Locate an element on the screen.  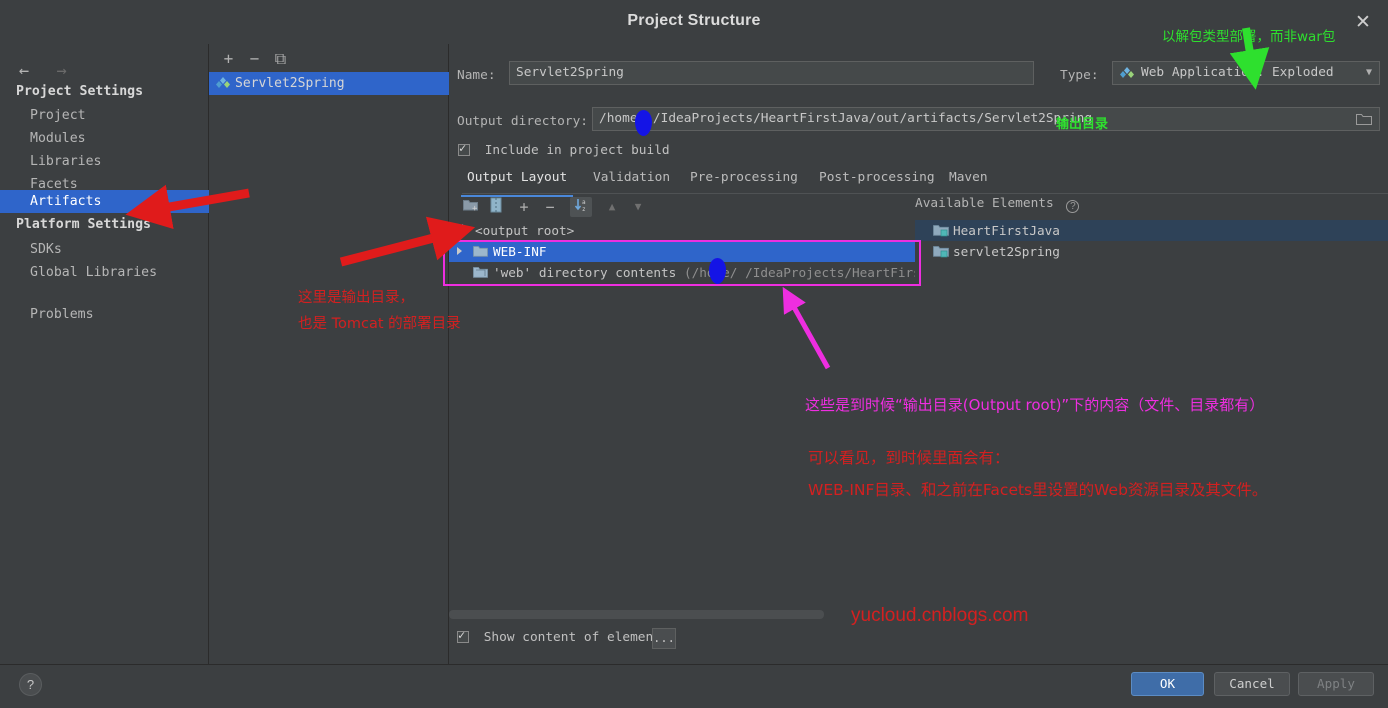
show-content-of-elements-checkbox: Show content of elements is located at coordinates (563, 636).